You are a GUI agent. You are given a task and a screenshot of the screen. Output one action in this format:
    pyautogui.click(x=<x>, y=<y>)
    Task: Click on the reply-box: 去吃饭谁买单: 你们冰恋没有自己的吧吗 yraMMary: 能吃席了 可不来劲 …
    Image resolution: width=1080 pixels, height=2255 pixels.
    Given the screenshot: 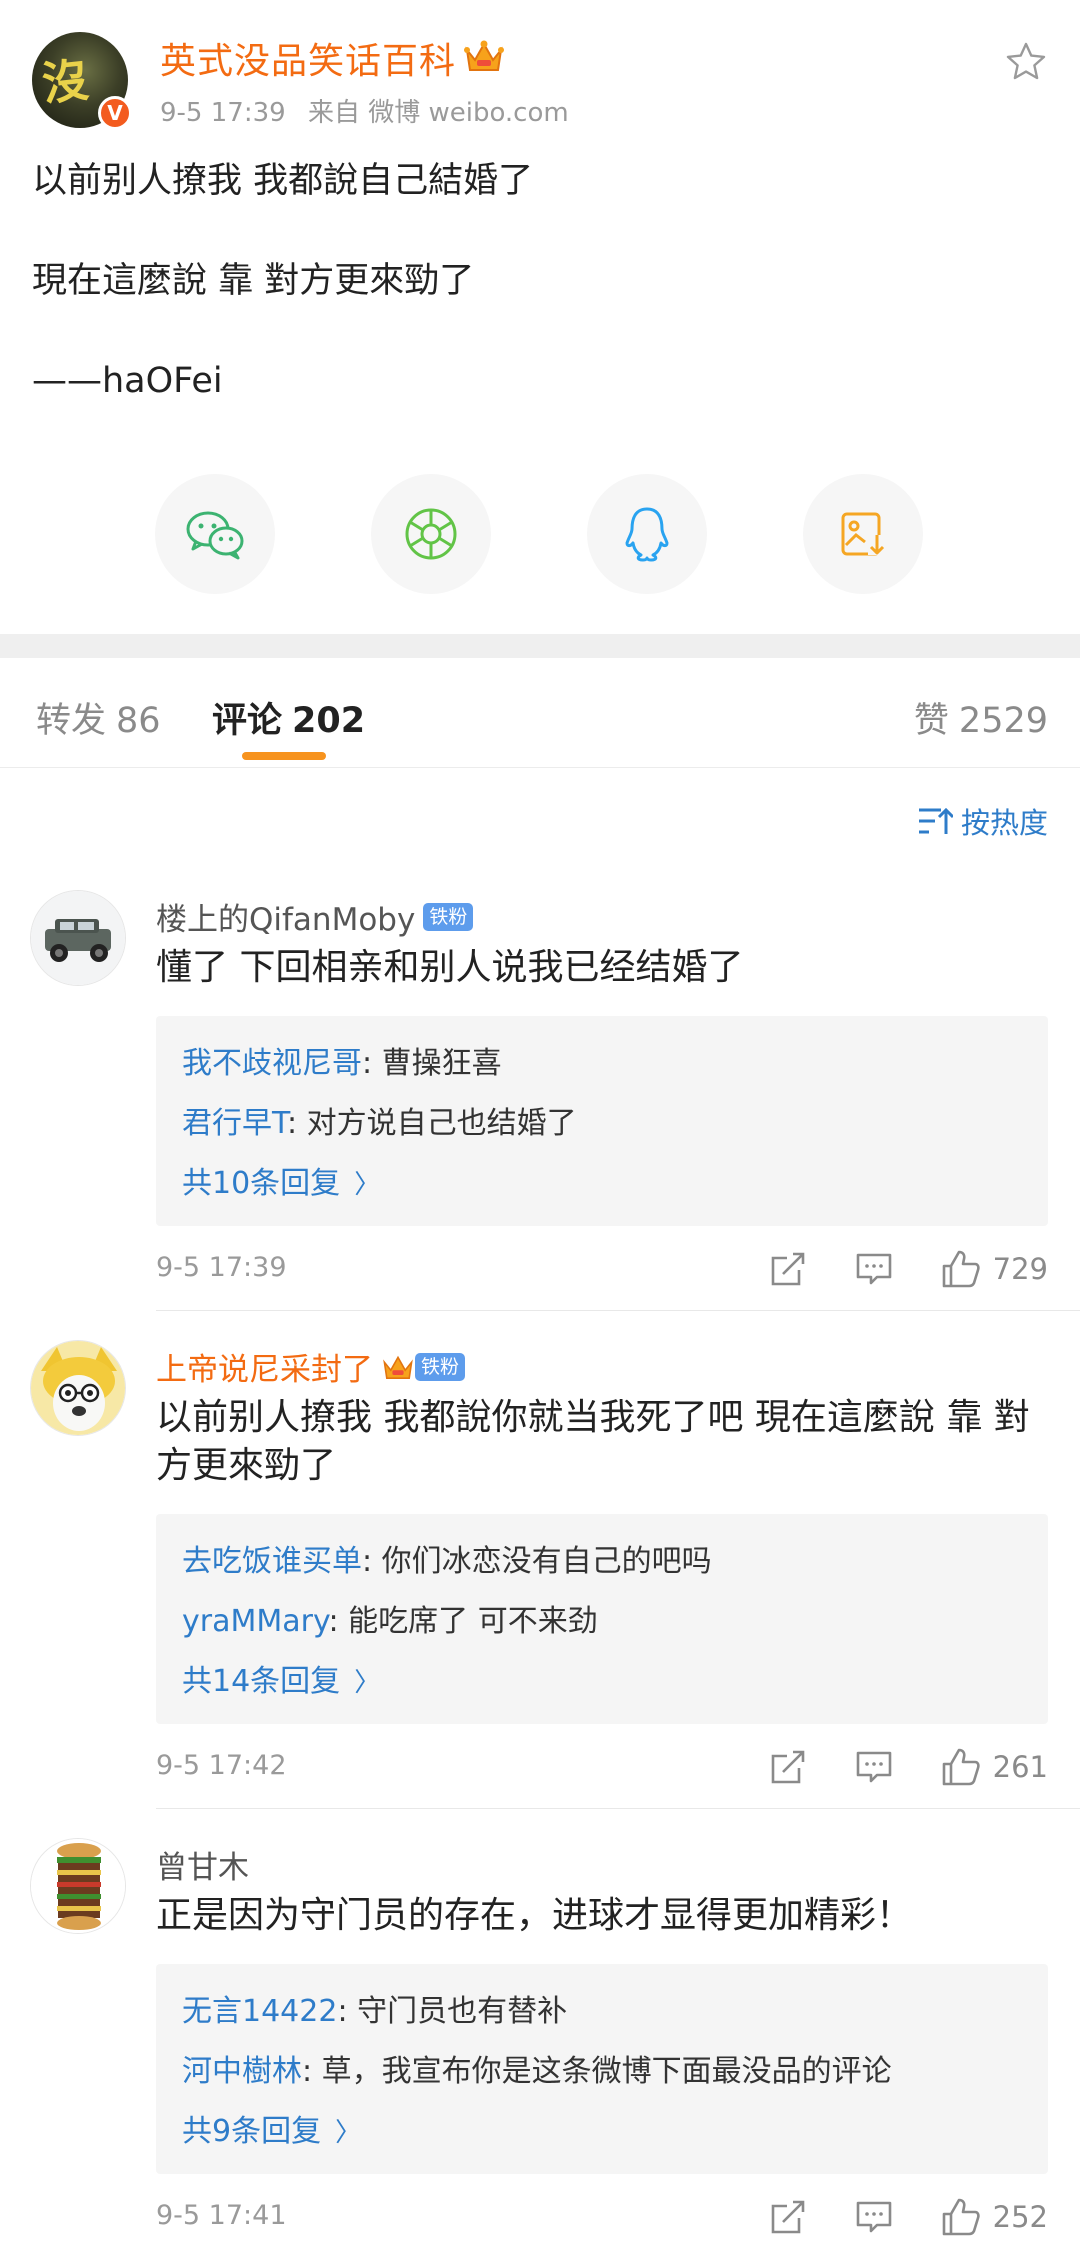 What is the action you would take?
    pyautogui.click(x=602, y=1619)
    